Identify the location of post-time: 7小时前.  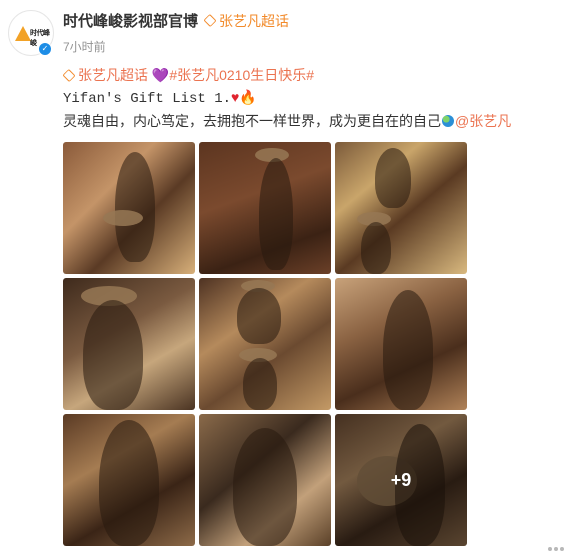
(84, 46).